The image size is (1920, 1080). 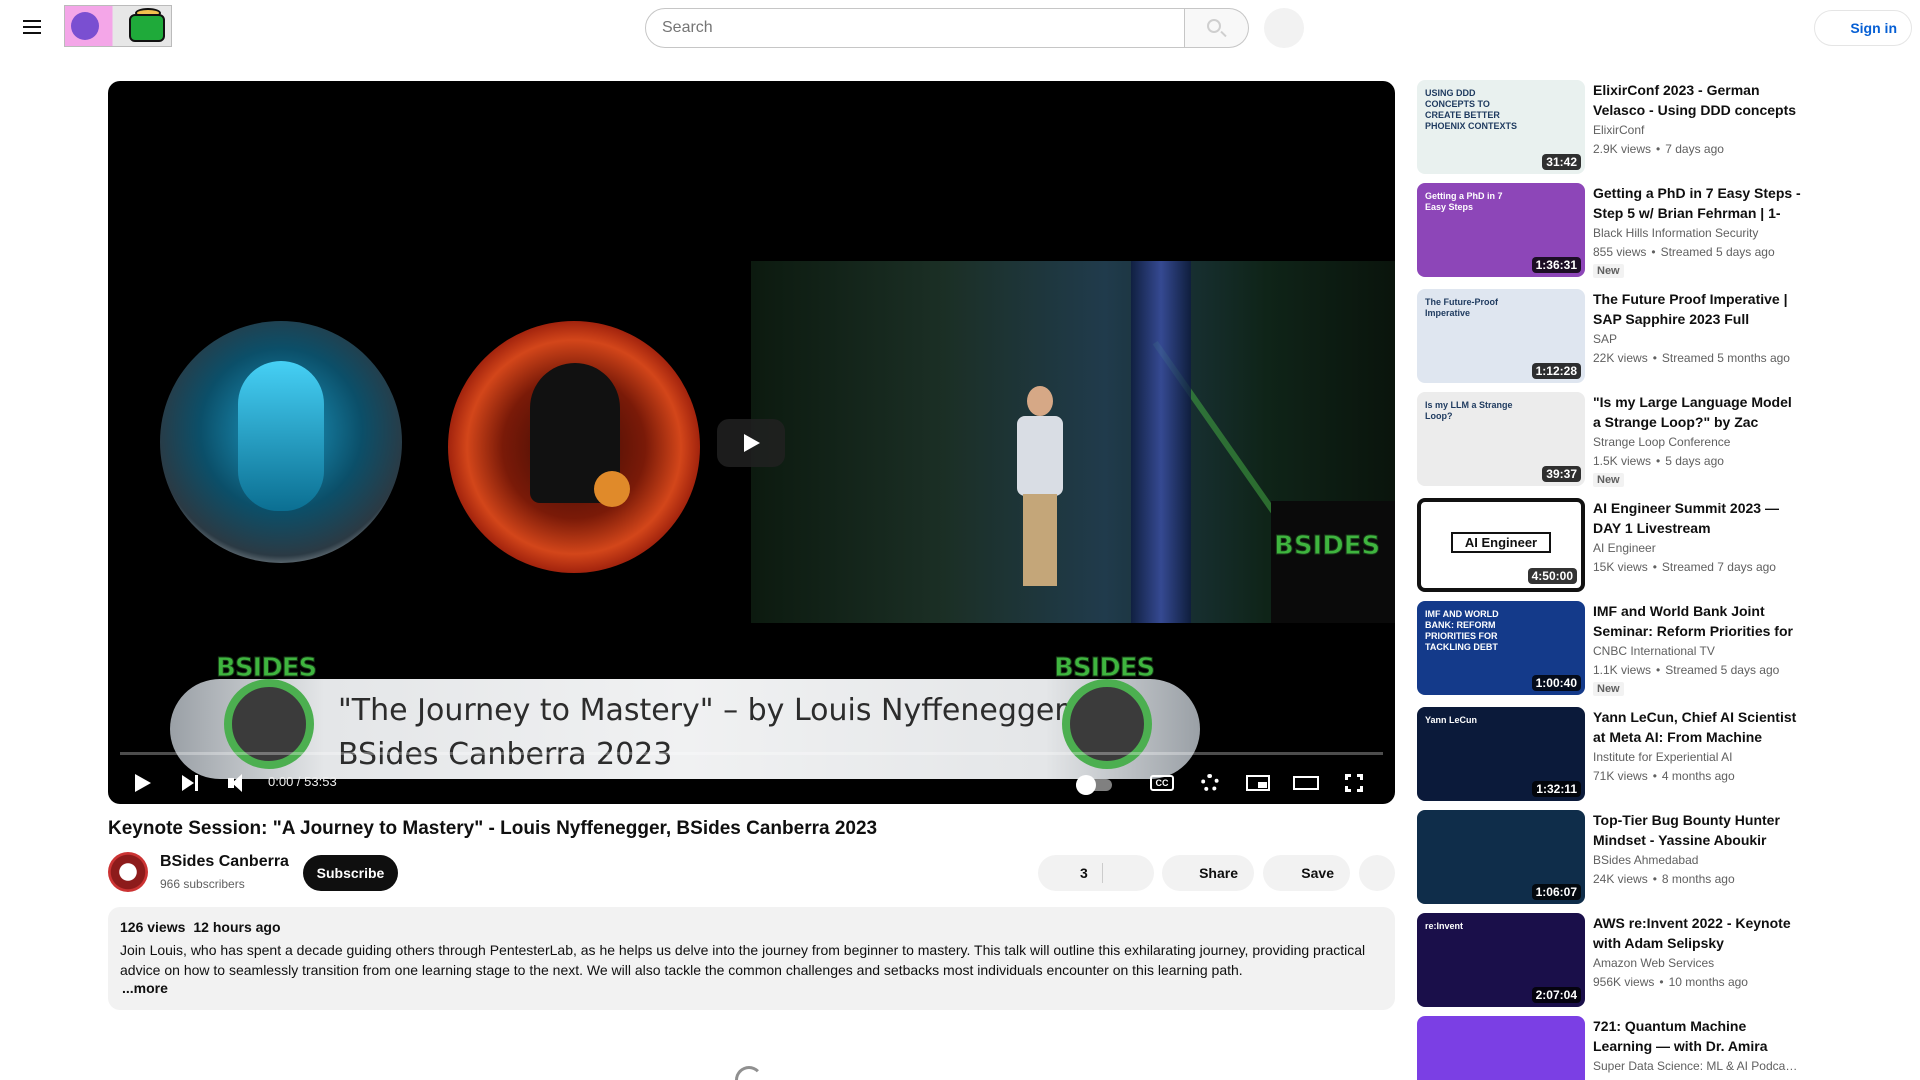 I want to click on like-button: 3, so click(x=1070, y=873).